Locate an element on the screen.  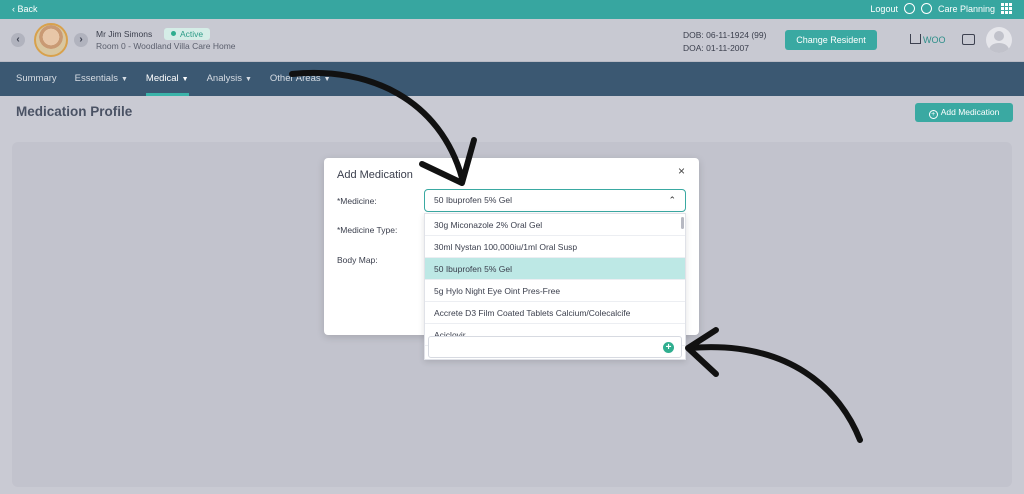
arrow-to-add-input-head is located at coordinates (702, 352).